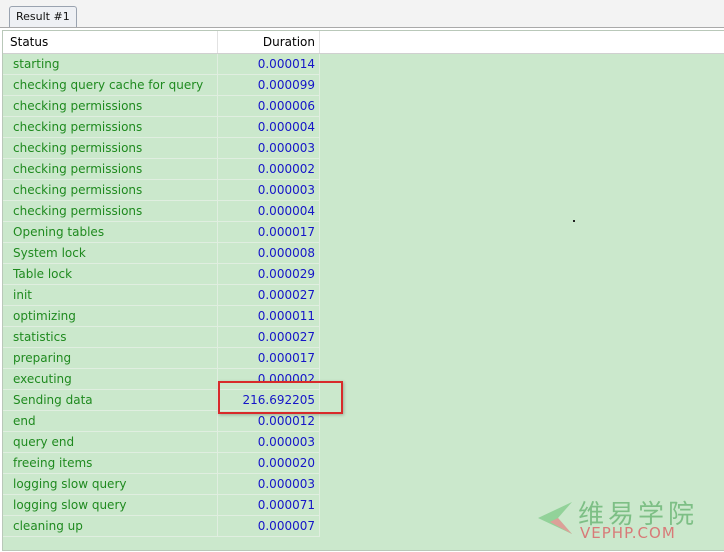 The height and width of the screenshot is (552, 724). Describe the element at coordinates (269, 64) in the screenshot. I see `duration-cell: 0.000014` at that location.